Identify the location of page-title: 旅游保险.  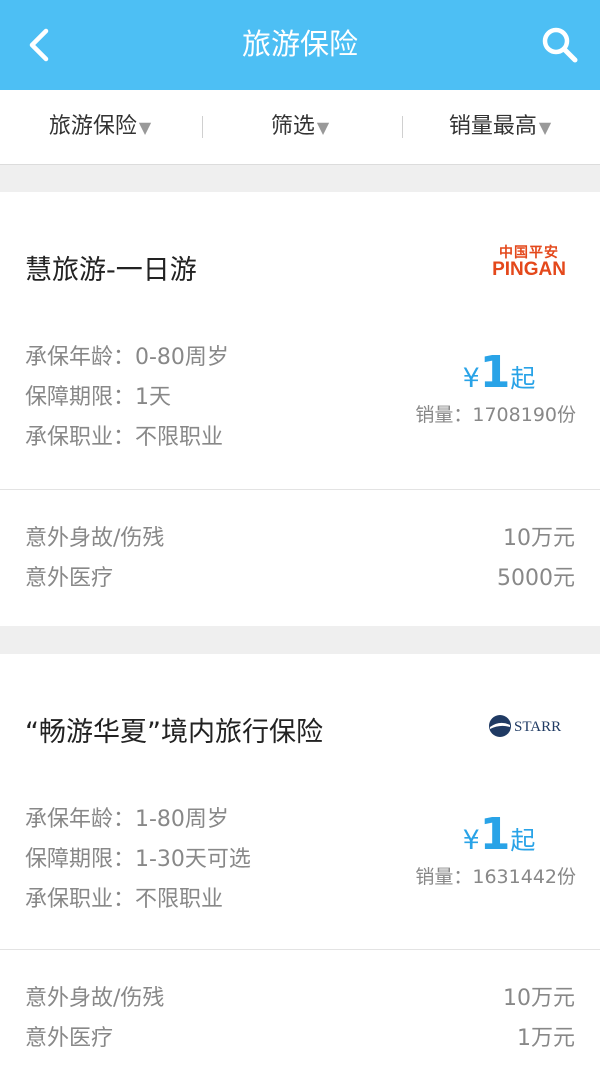
(299, 44).